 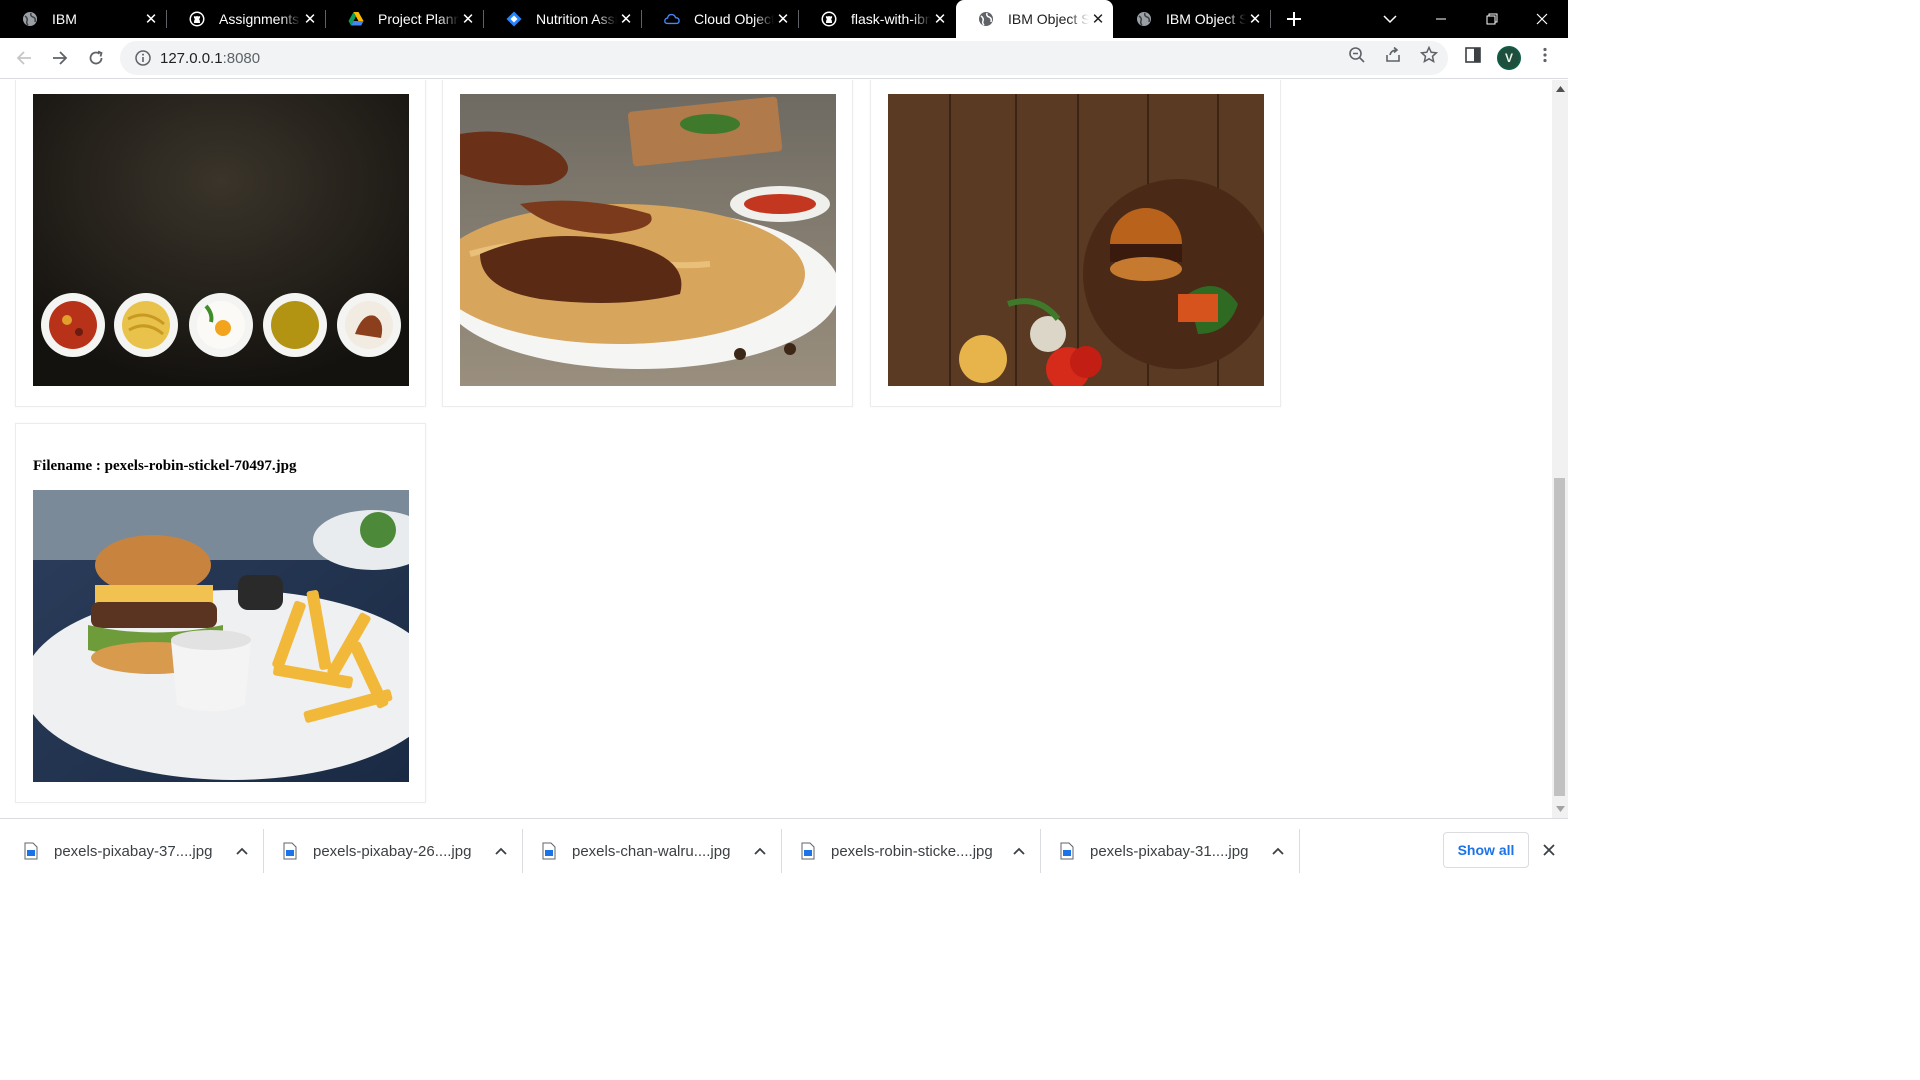 What do you see at coordinates (356, 19) in the screenshot?
I see `google-drive-icon` at bounding box center [356, 19].